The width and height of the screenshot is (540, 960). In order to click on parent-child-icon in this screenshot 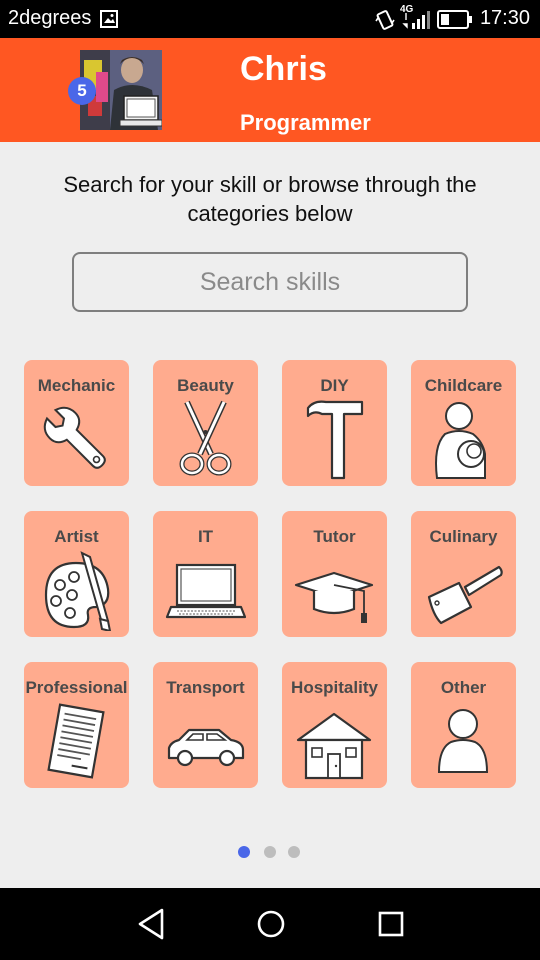, I will do `click(463, 439)`.